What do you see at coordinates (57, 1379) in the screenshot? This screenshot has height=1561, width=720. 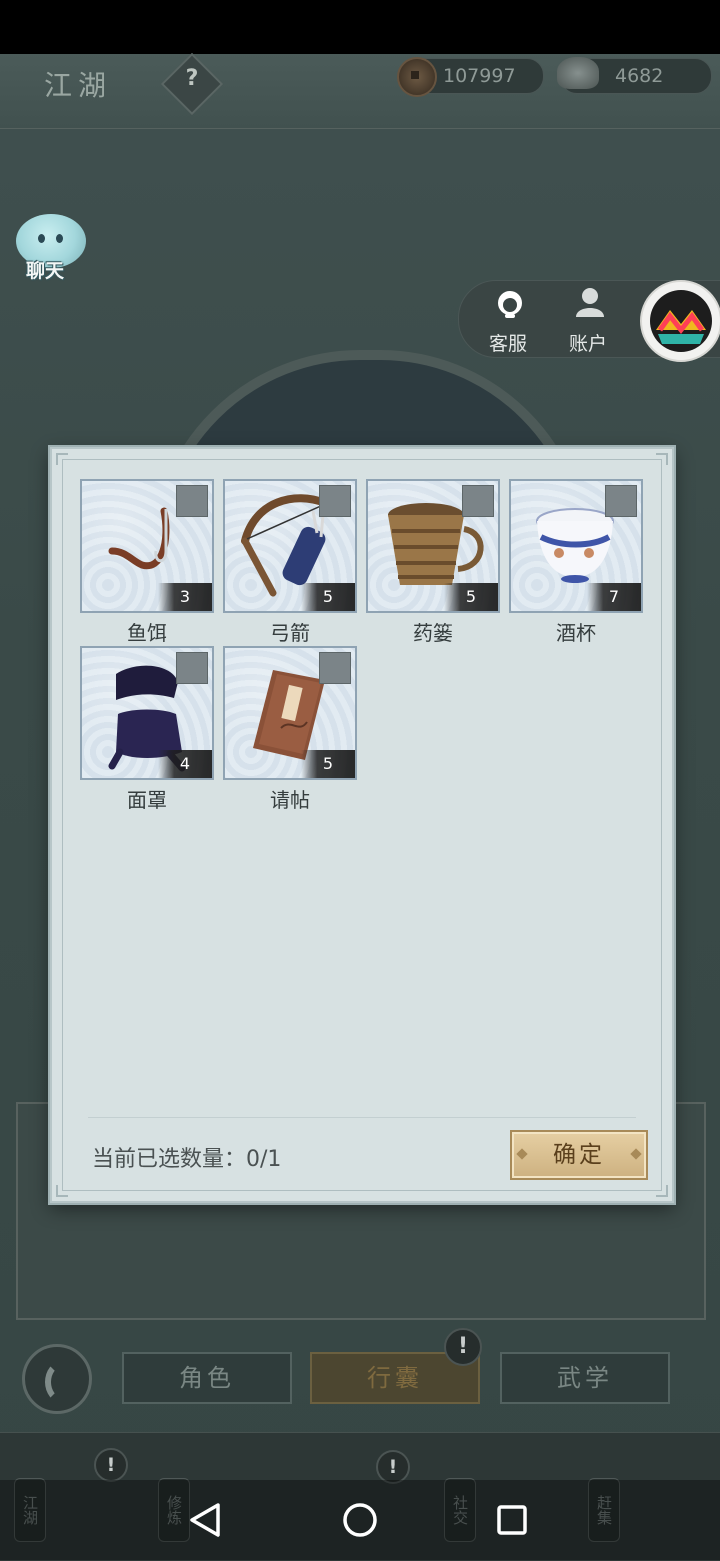 I see `back-button` at bounding box center [57, 1379].